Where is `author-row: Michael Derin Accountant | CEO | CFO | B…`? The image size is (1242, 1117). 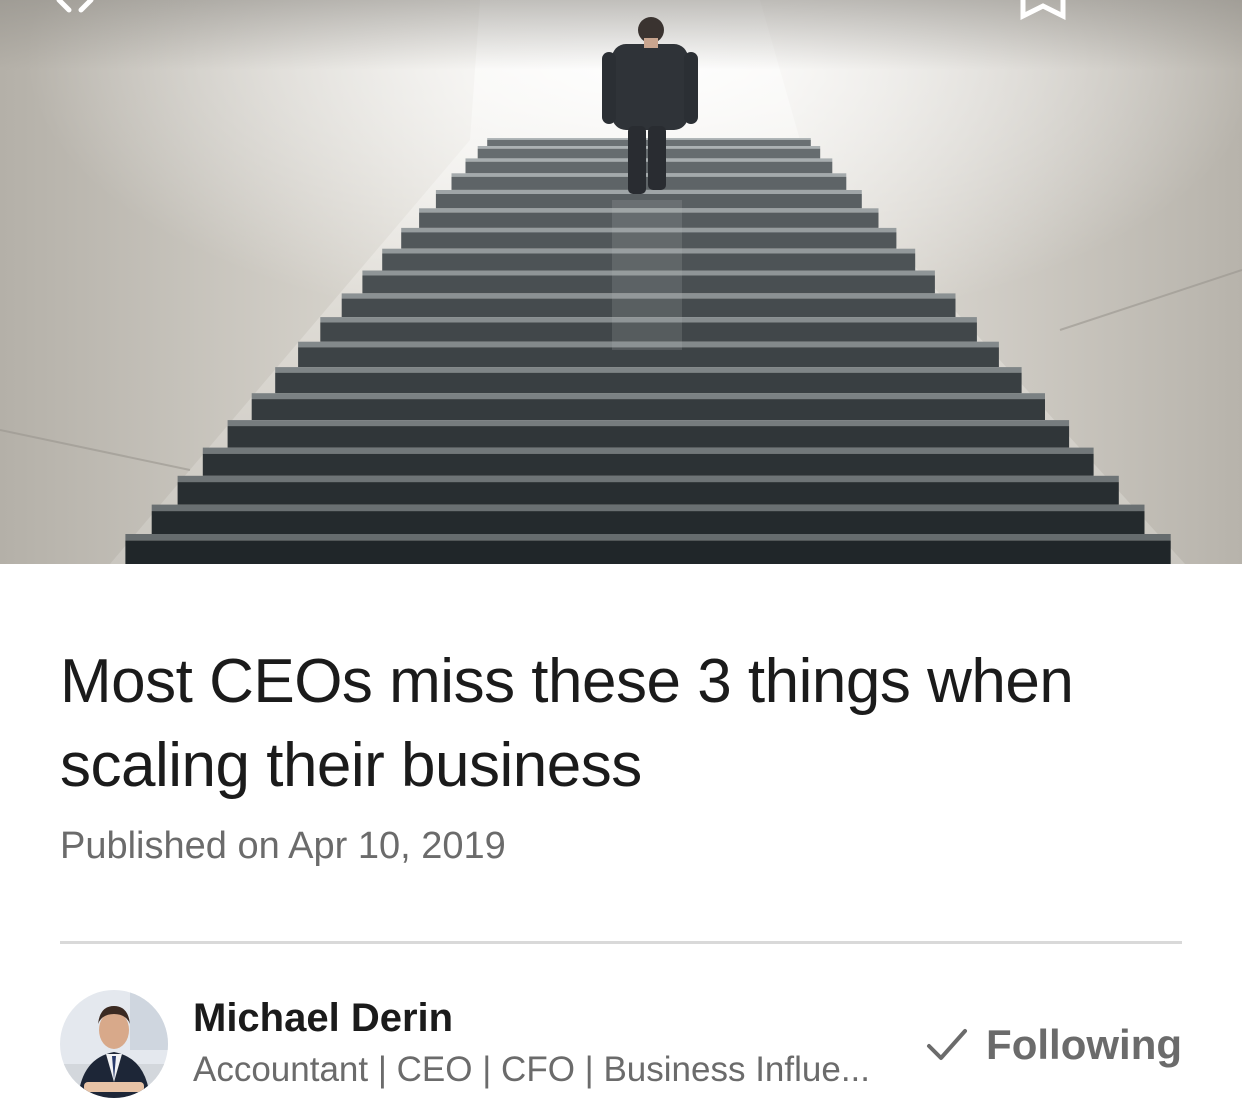 author-row: Michael Derin Accountant | CEO | CFO | B… is located at coordinates (621, 1045).